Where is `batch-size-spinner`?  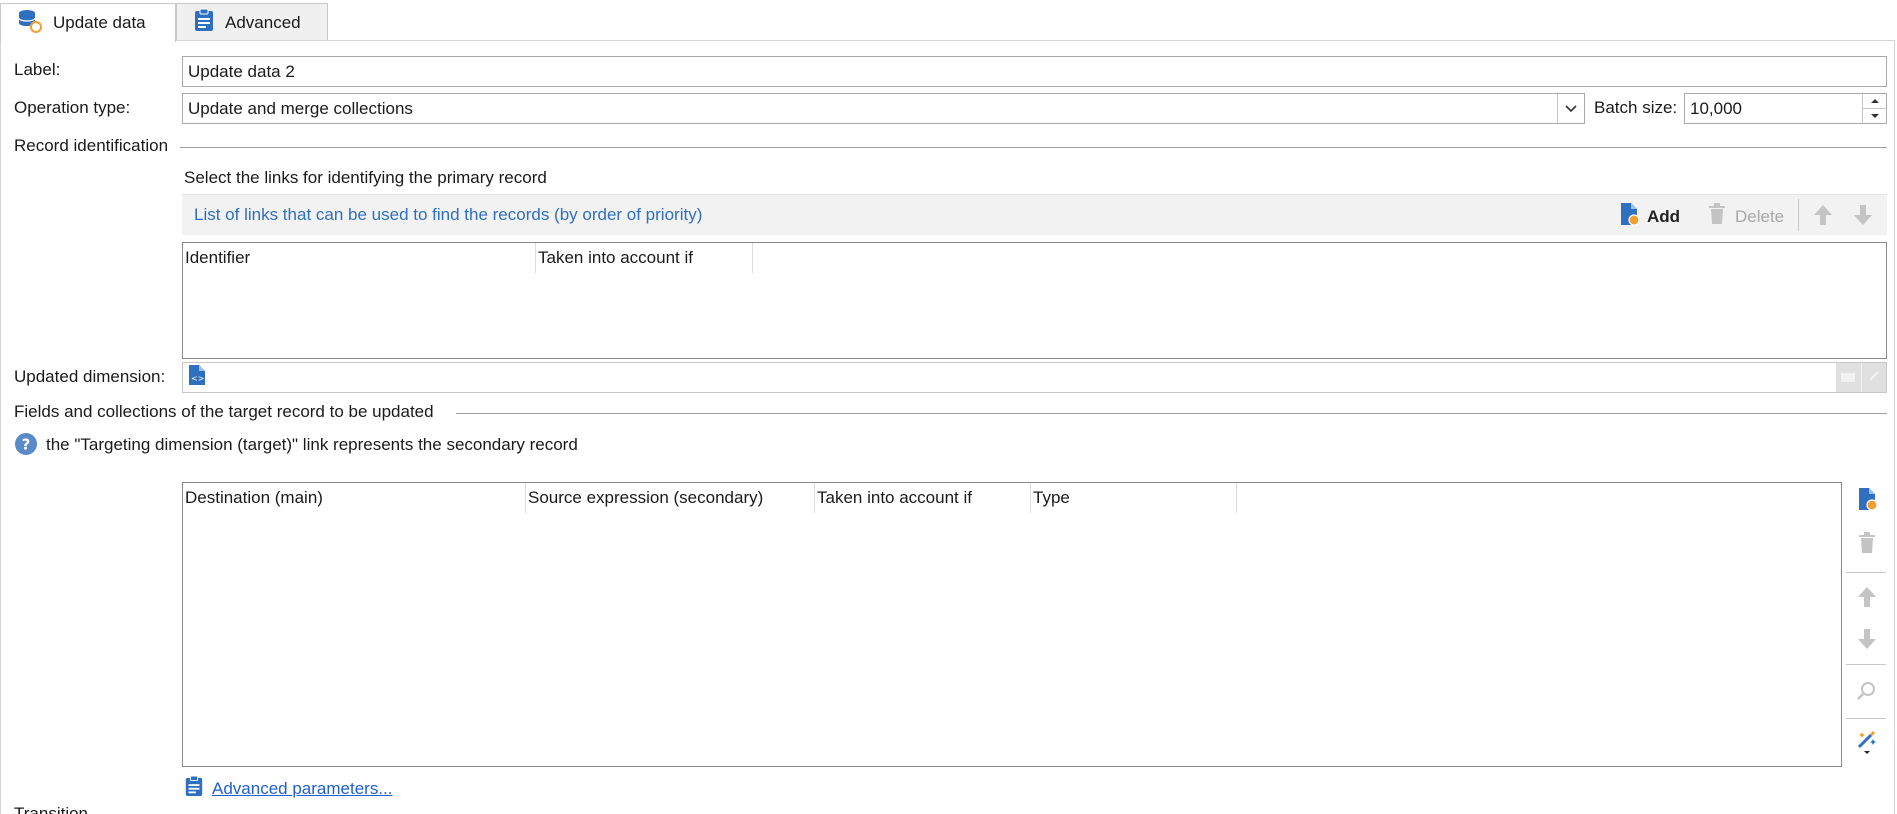
batch-size-spinner is located at coordinates (1874, 108).